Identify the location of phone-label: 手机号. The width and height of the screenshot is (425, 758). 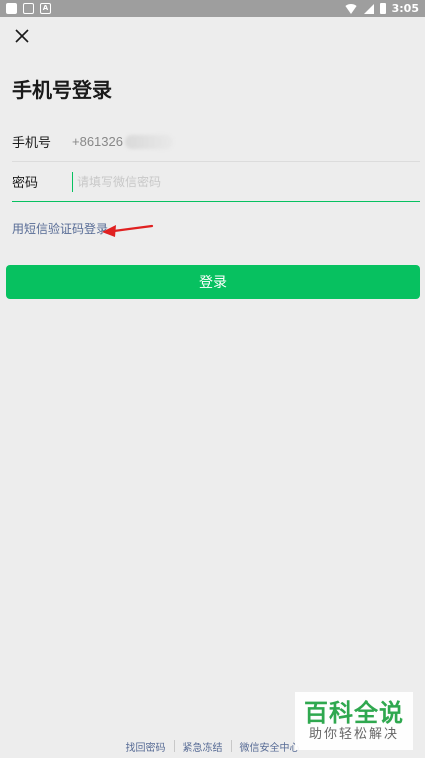
(32, 143).